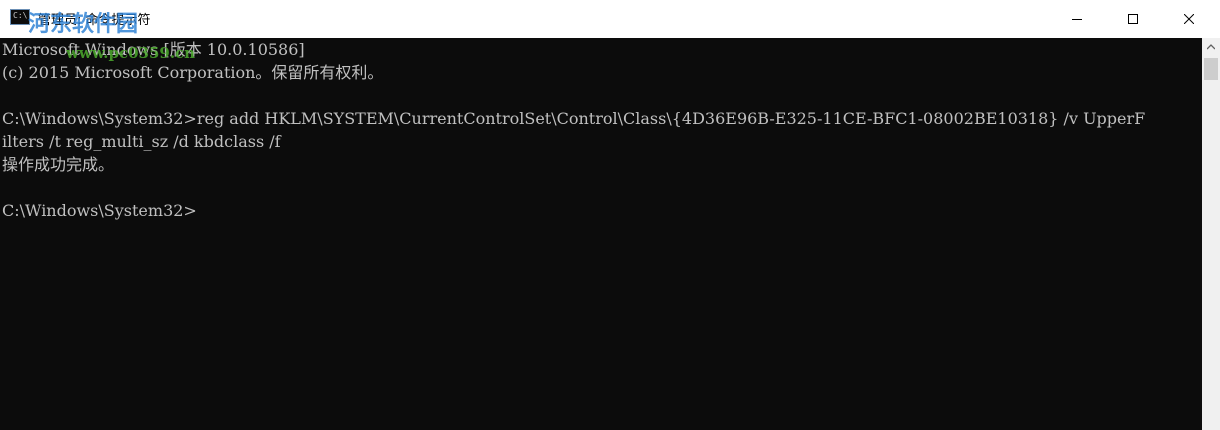 The height and width of the screenshot is (430, 1220). I want to click on window-title: 管理员: 命令提示符, so click(94, 20).